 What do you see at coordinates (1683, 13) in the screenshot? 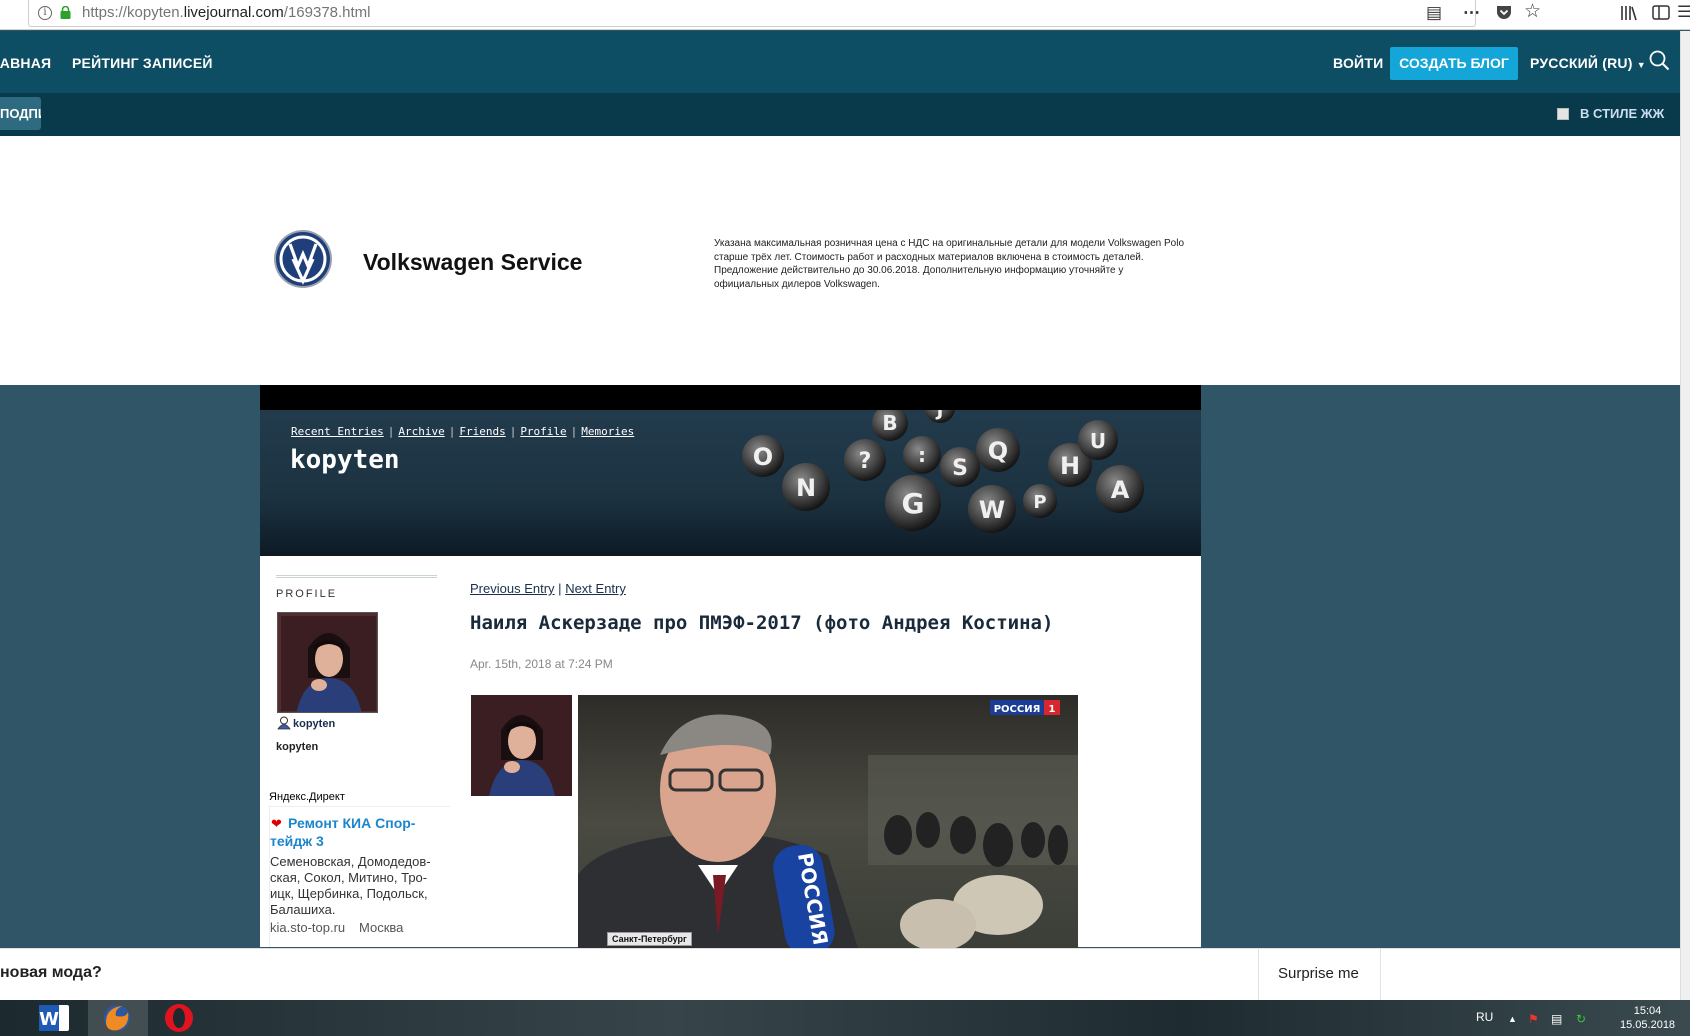
I see `menu-icon: ☰` at bounding box center [1683, 13].